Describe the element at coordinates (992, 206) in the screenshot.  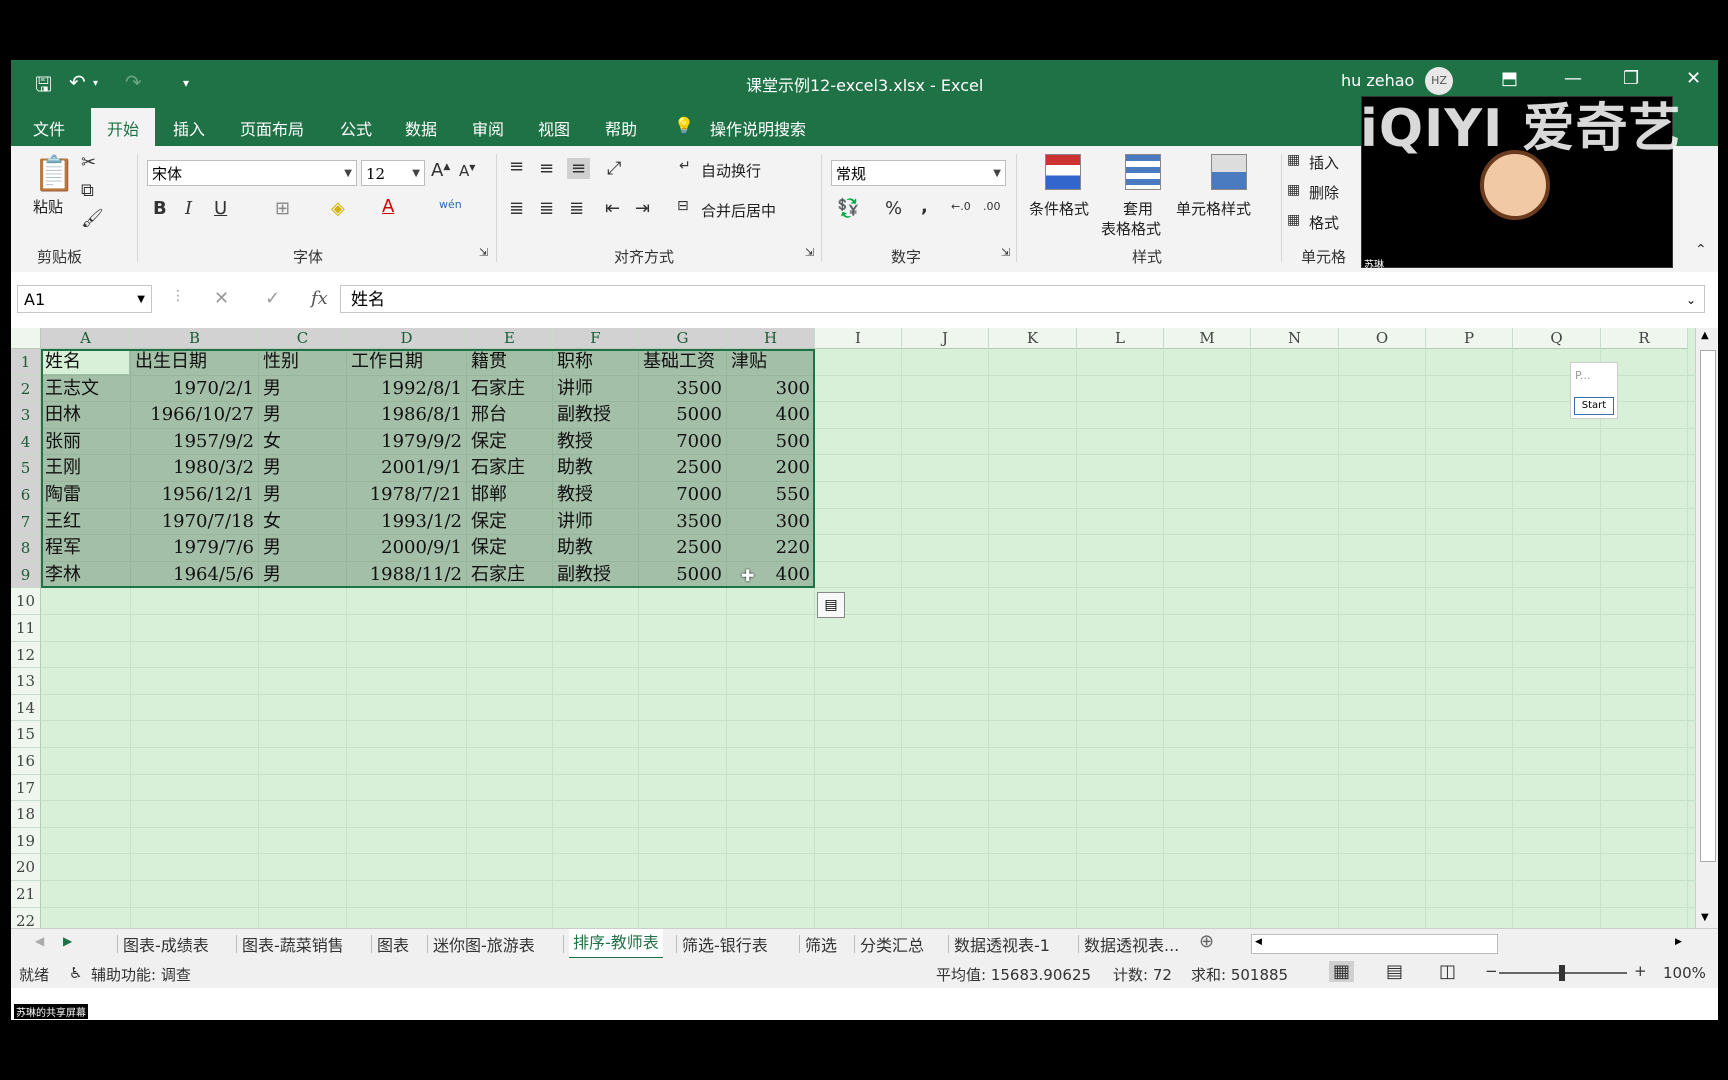
I see `decrease-decimal-icon: .00` at that location.